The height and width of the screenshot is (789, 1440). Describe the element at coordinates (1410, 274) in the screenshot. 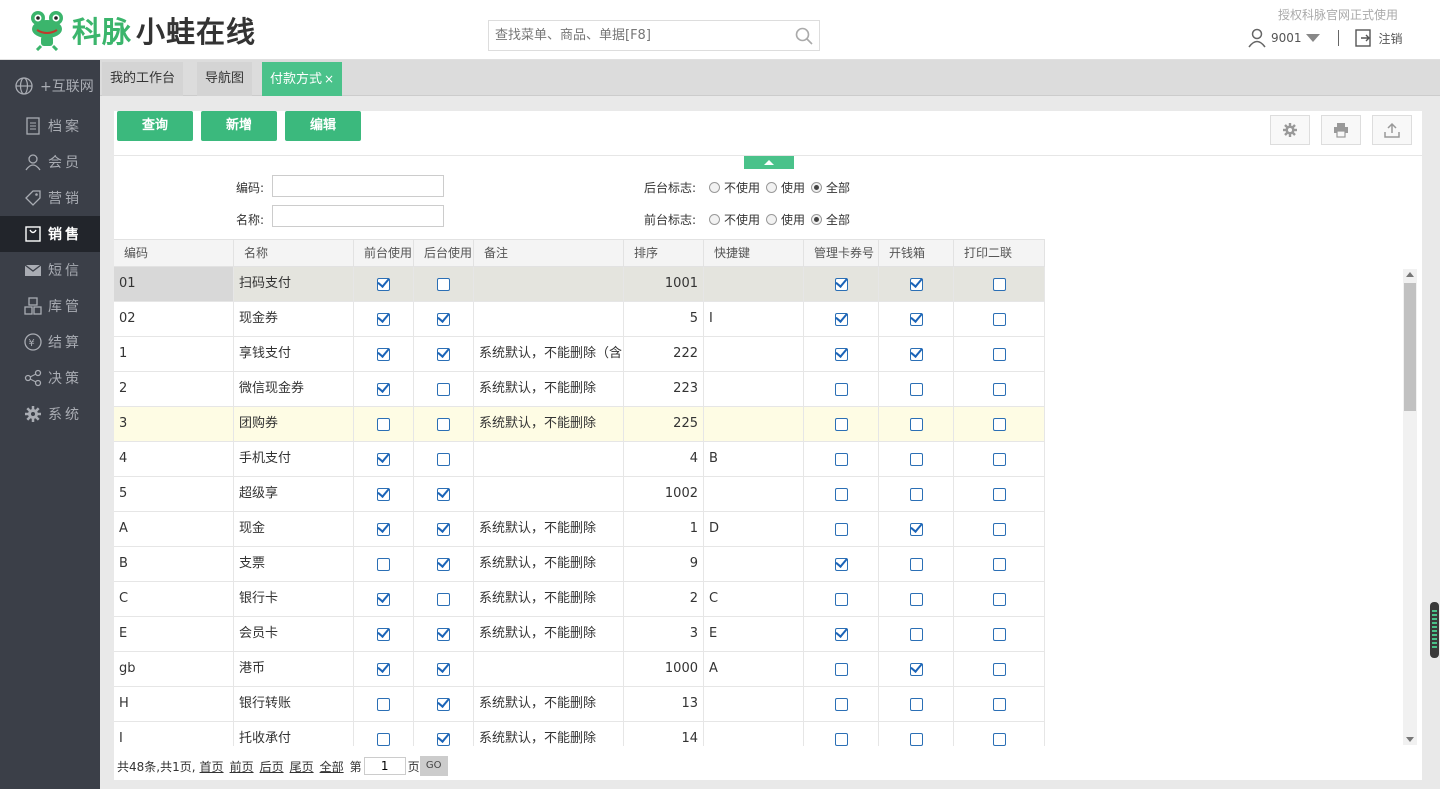

I see `scroll-up-icon` at that location.